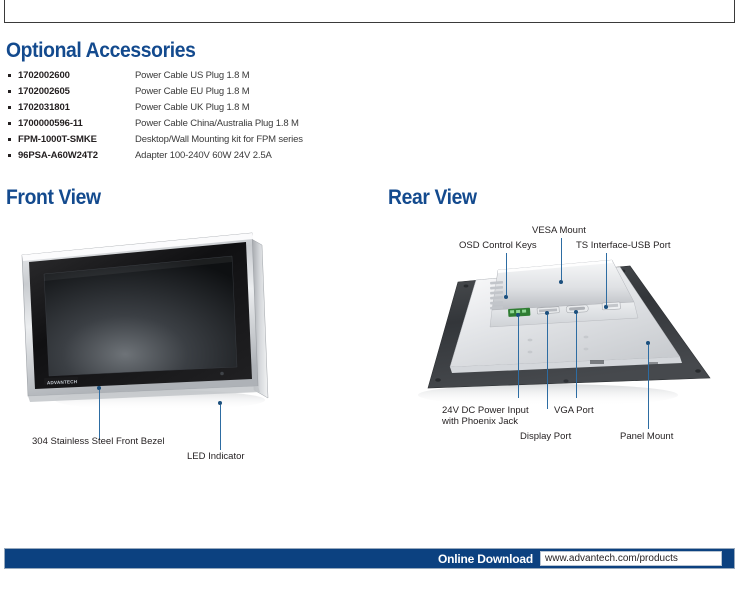 Image resolution: width=750 pixels, height=591 pixels. What do you see at coordinates (57, 139) in the screenshot?
I see `accessory-part-number: FPM-1000T-SMKE` at bounding box center [57, 139].